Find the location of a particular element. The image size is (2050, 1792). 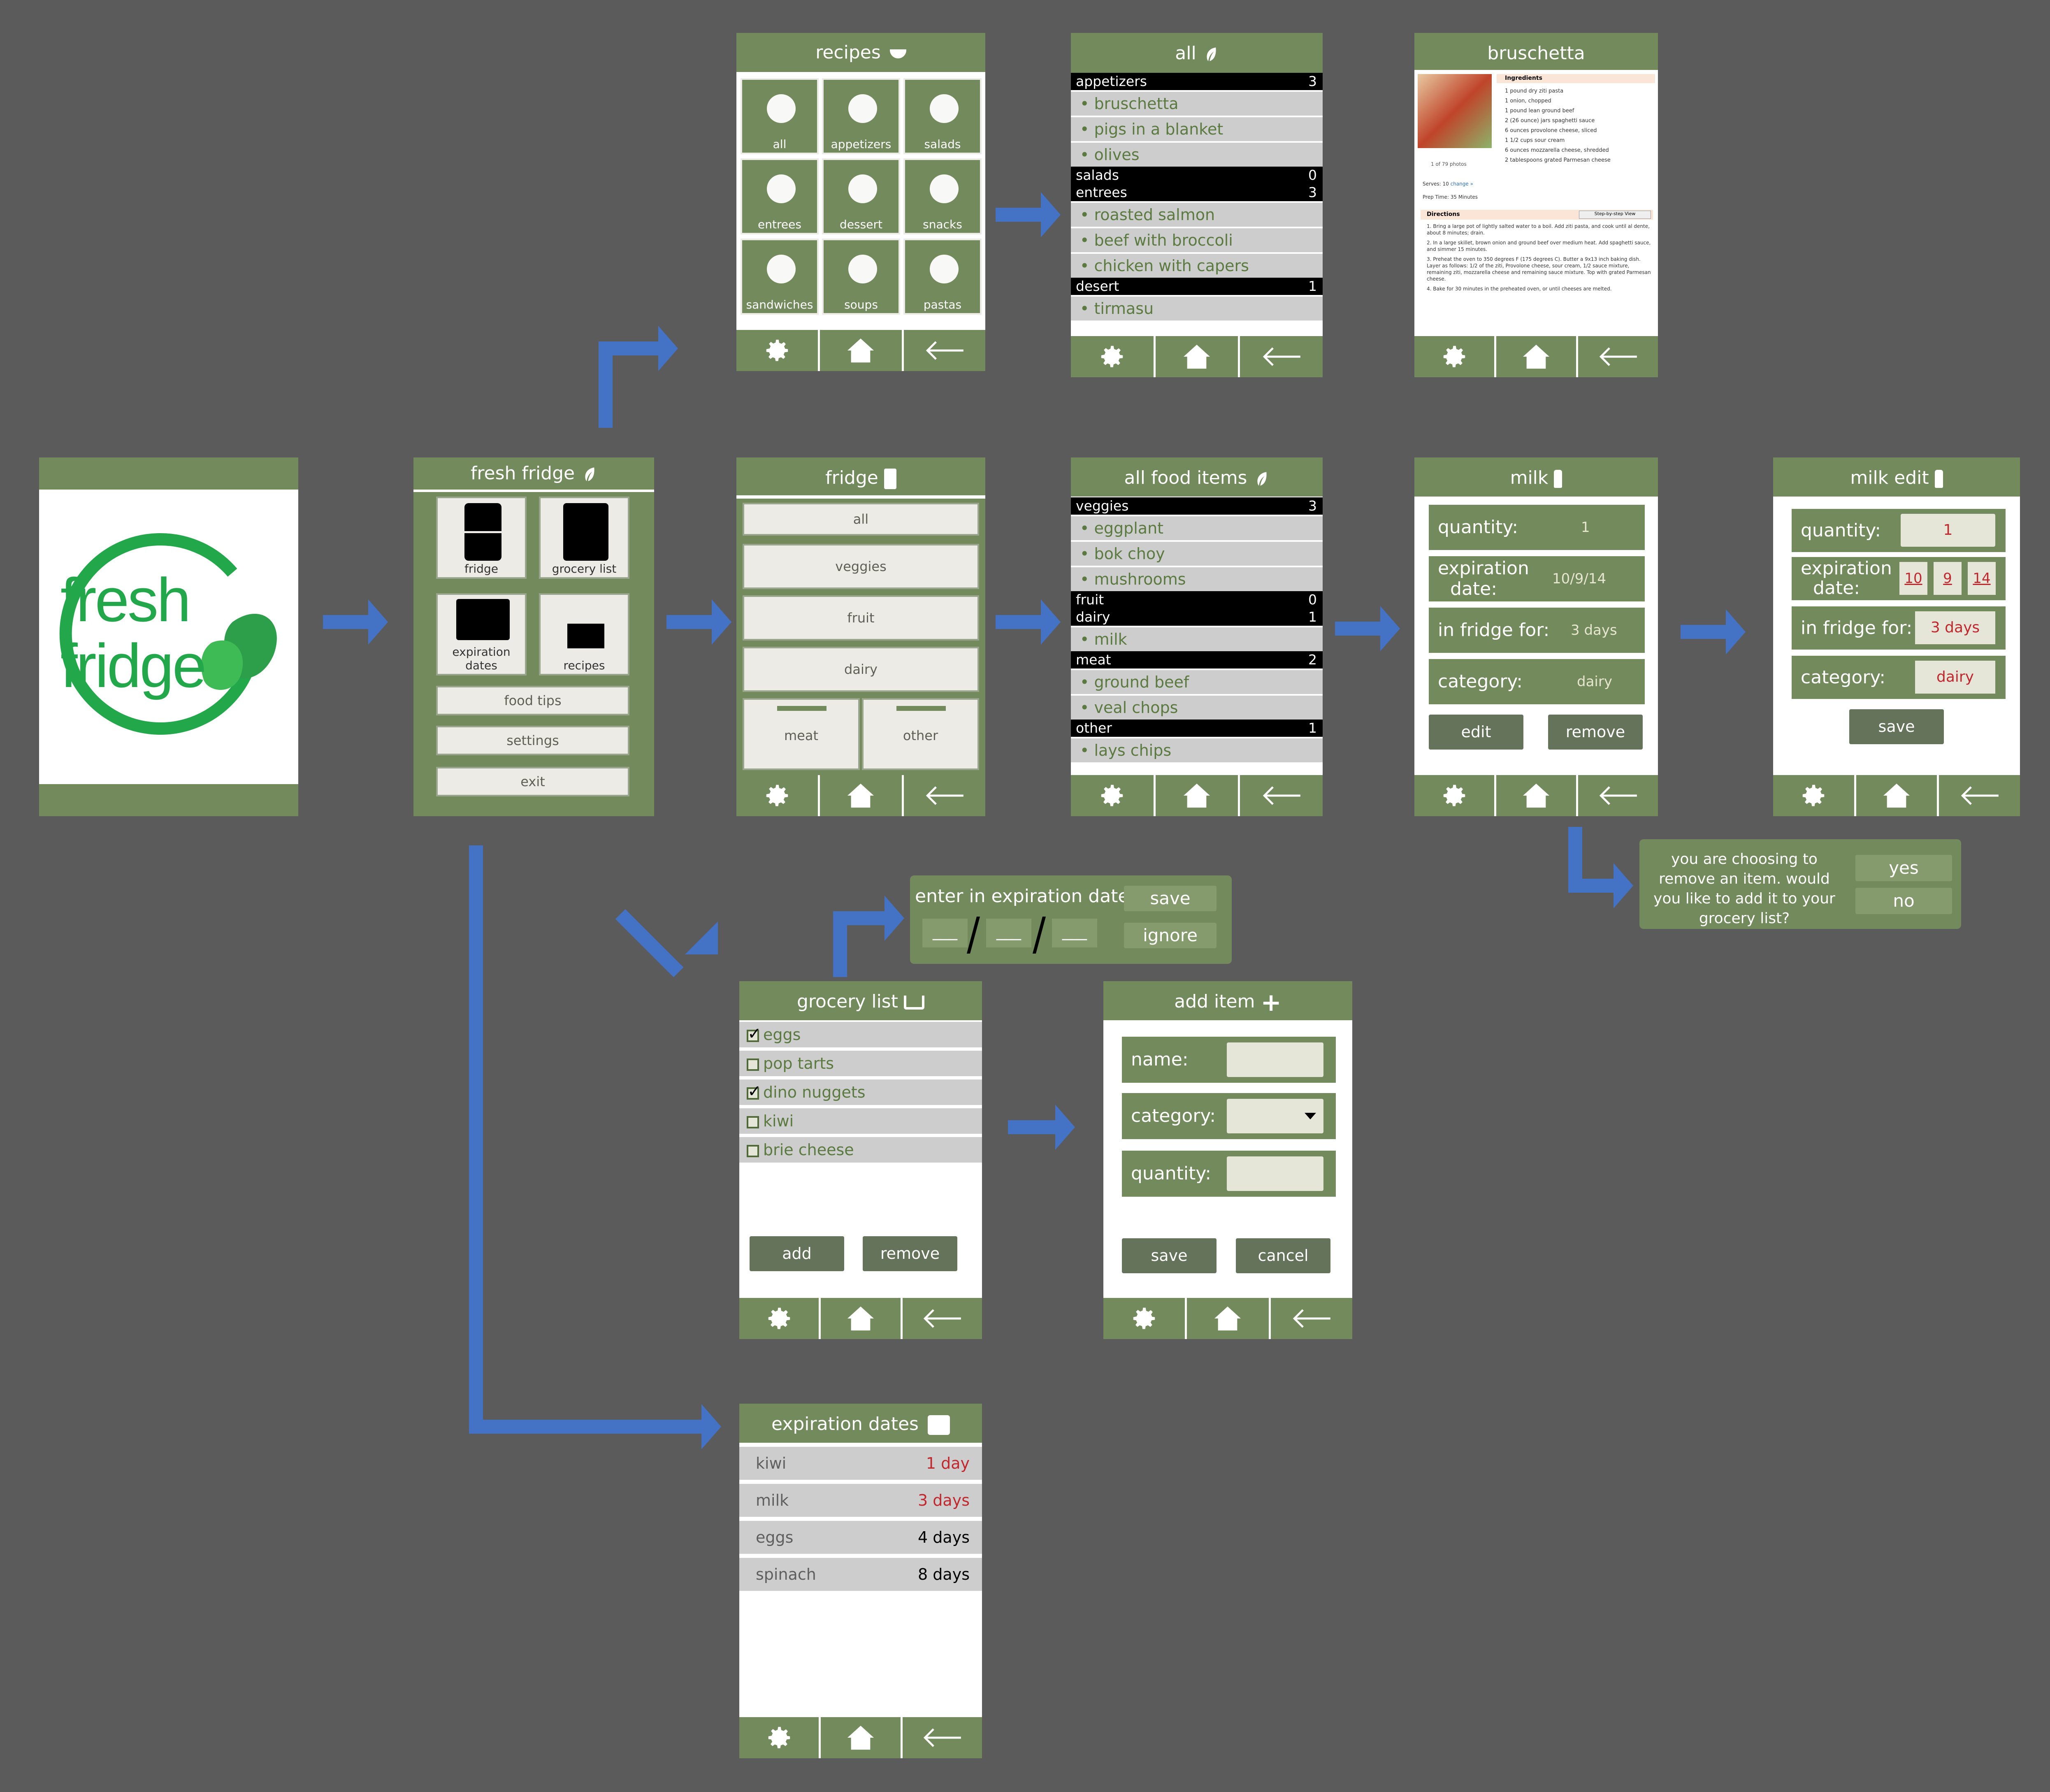

exit-button: exit is located at coordinates (532, 781).